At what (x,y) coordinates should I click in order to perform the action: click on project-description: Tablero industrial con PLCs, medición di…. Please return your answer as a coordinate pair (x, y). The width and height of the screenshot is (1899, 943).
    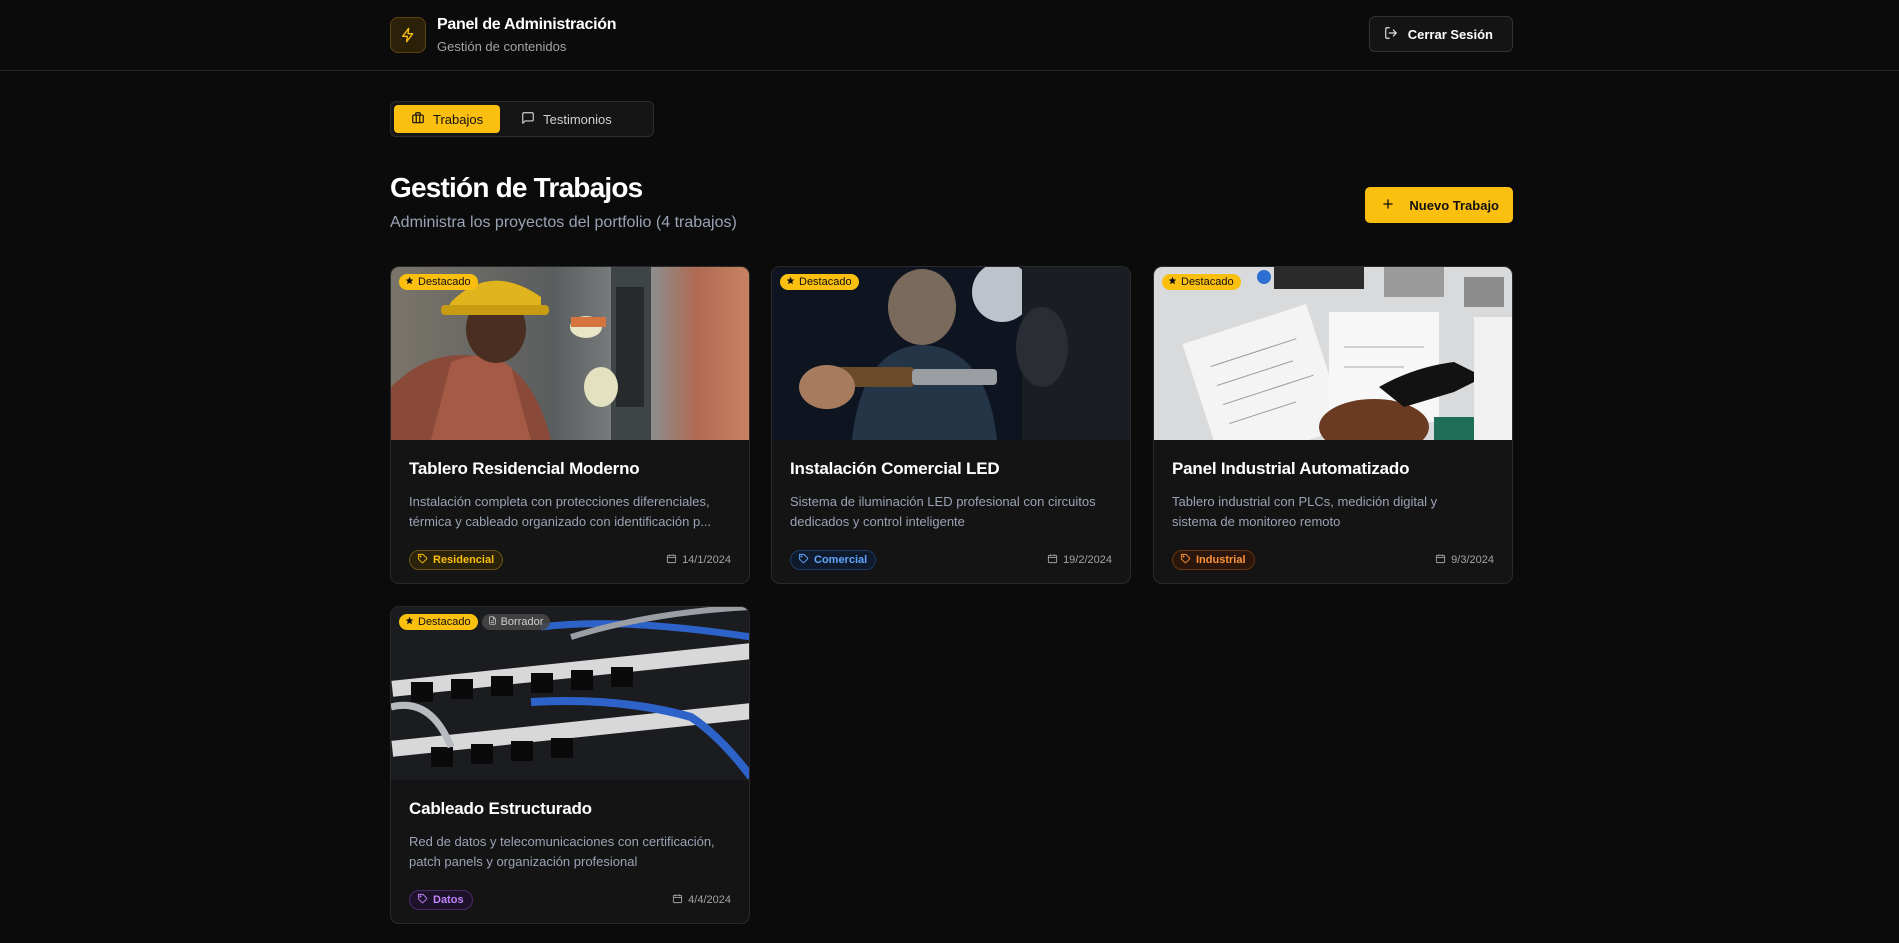
    Looking at the image, I should click on (1333, 512).